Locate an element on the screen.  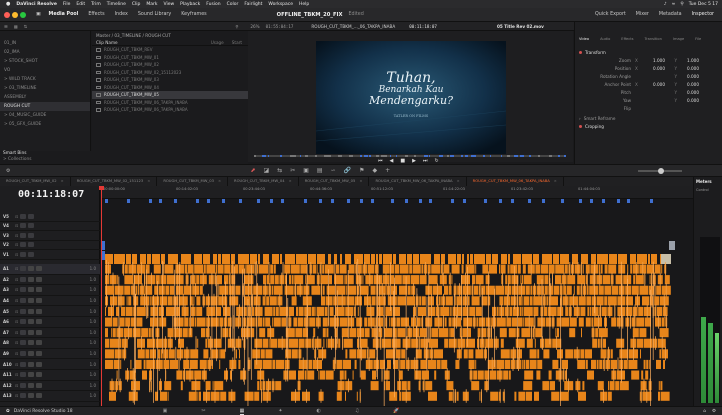
bin-item: > WILD TRACK is located at coordinates (45, 79).